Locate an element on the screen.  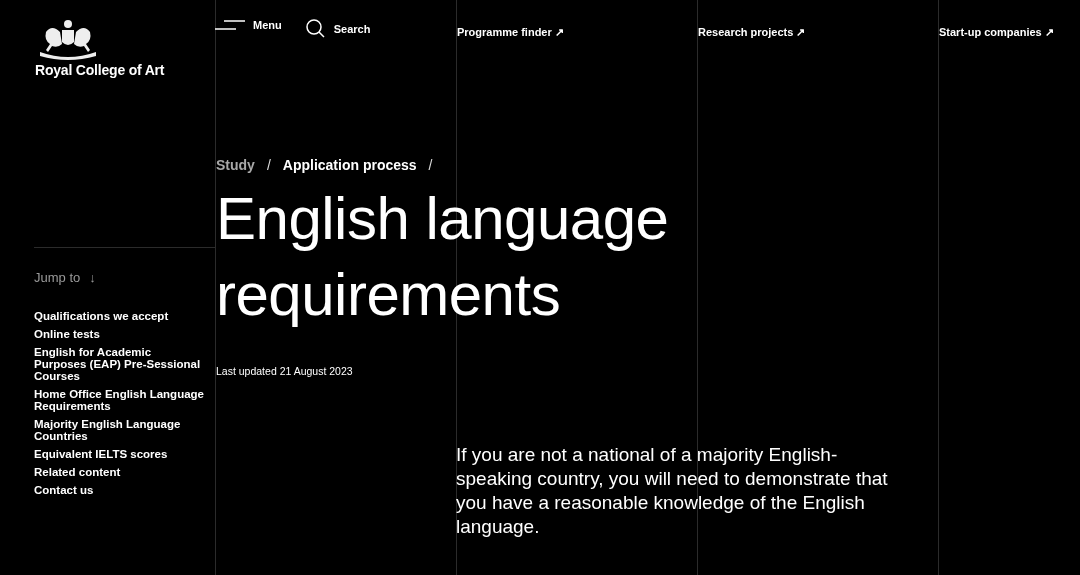
menu-button: Menu is located at coordinates (248, 25).